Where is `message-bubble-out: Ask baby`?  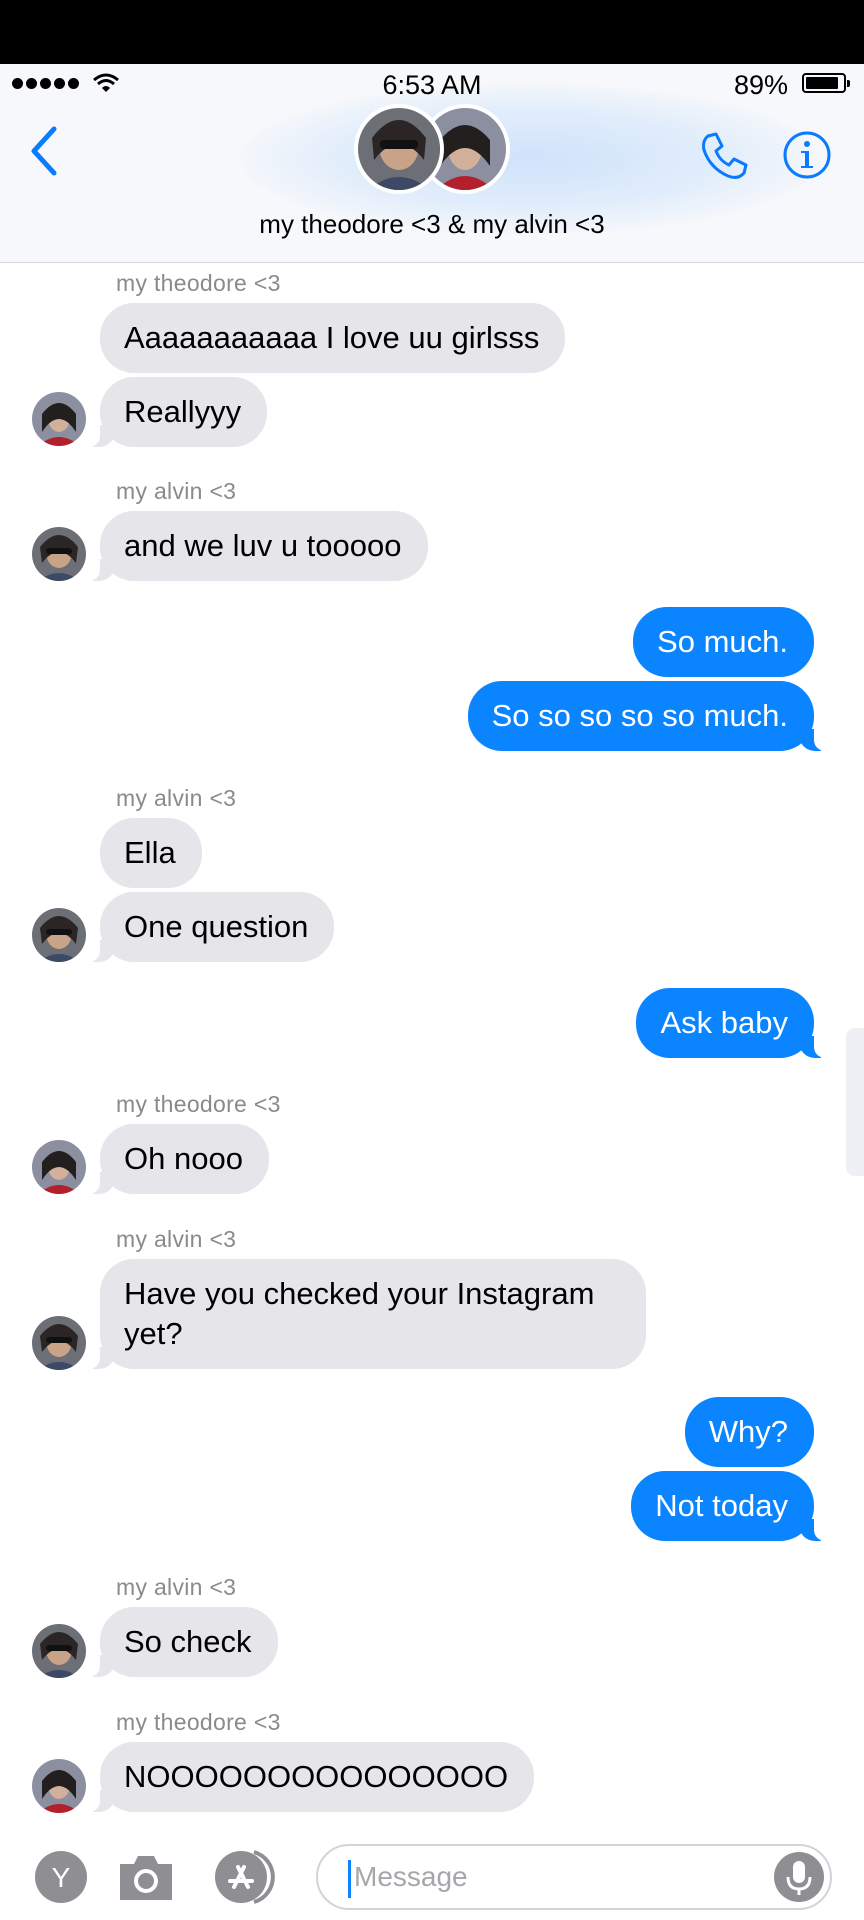 message-bubble-out: Ask baby is located at coordinates (735, 1023).